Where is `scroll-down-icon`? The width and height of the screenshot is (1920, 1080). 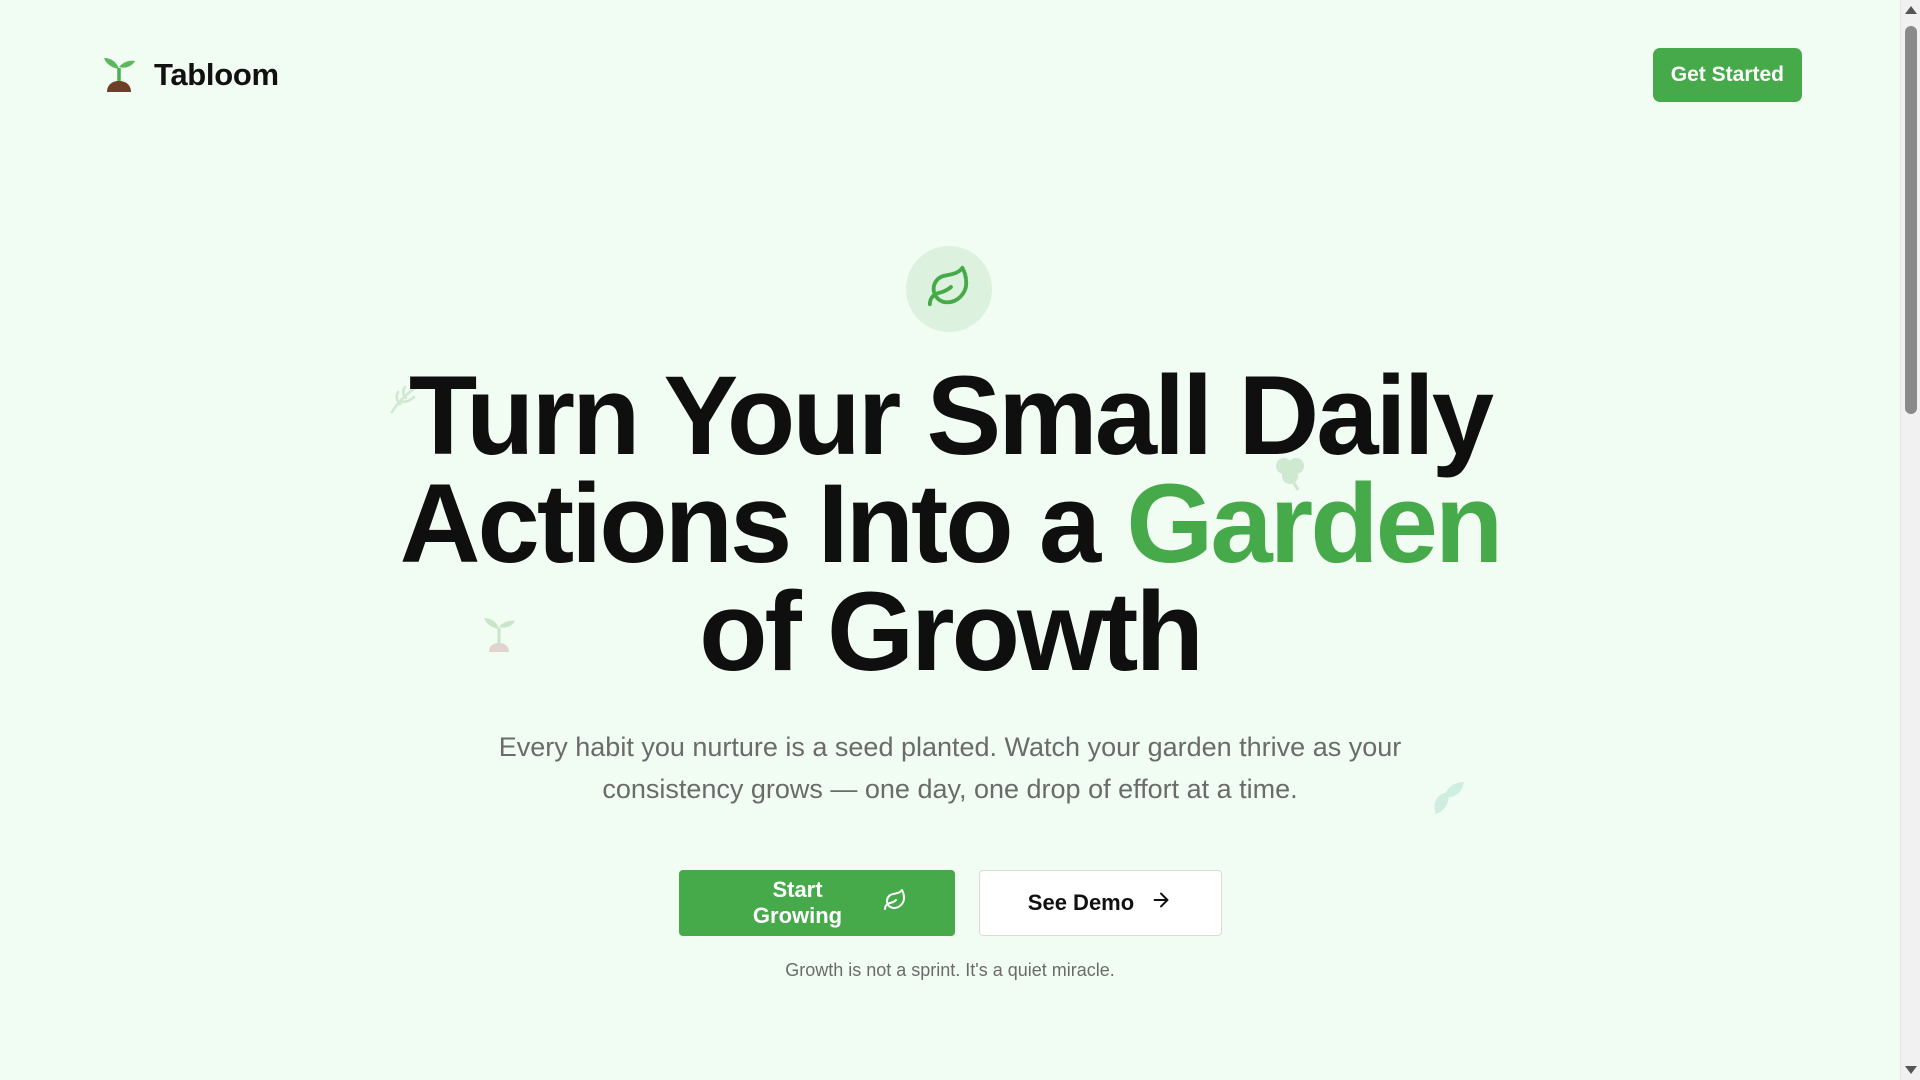 scroll-down-icon is located at coordinates (1911, 1070).